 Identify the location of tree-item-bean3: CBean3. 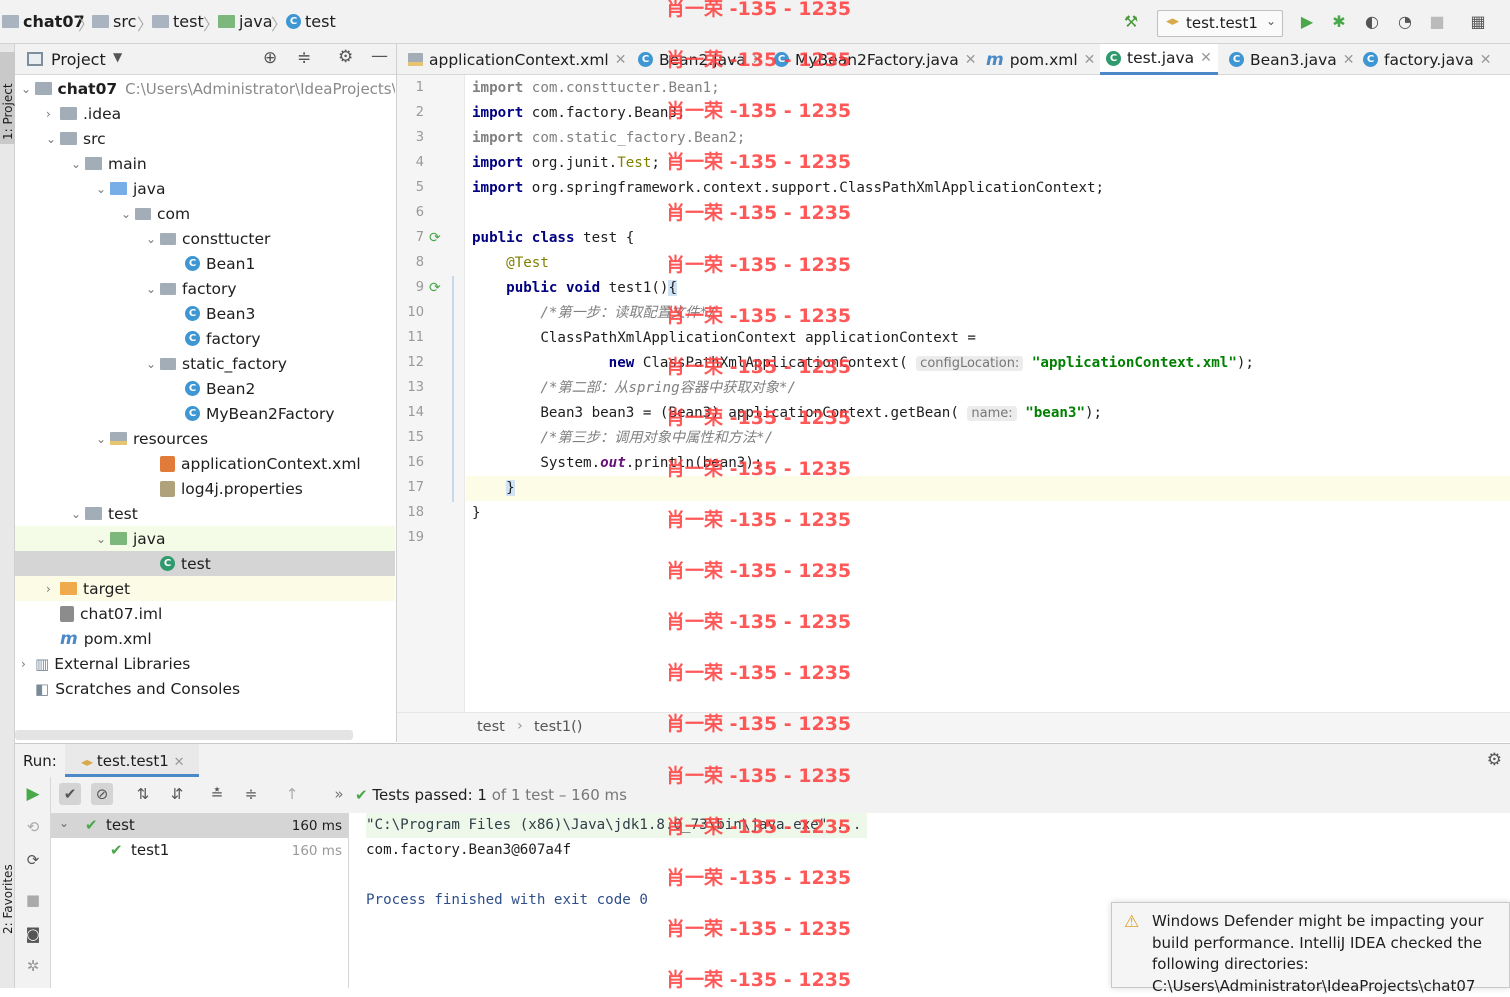
(205, 313).